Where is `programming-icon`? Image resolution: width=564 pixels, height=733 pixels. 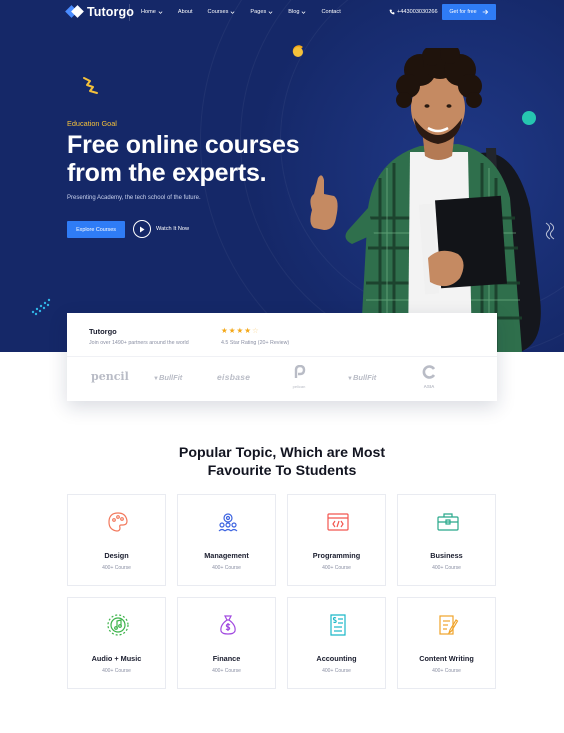
programming-icon is located at coordinates (338, 522).